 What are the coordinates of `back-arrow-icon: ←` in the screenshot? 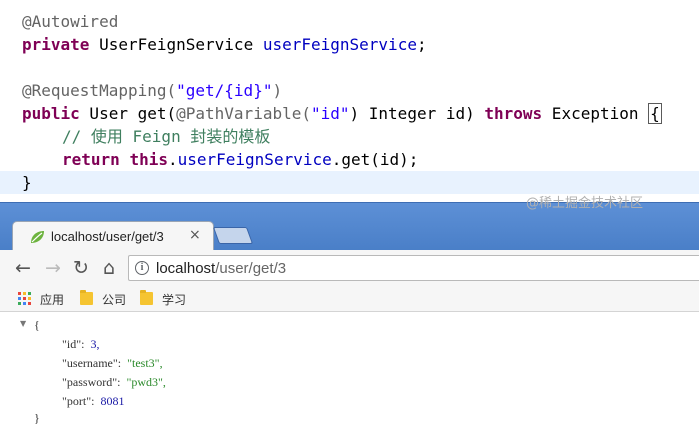 It's located at (23, 268).